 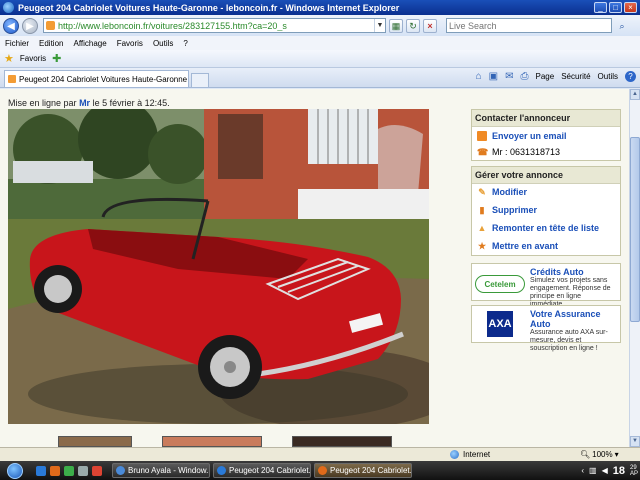 What do you see at coordinates (557, 272) in the screenshot?
I see `ad-cetelem-title: Crédits Auto` at bounding box center [557, 272].